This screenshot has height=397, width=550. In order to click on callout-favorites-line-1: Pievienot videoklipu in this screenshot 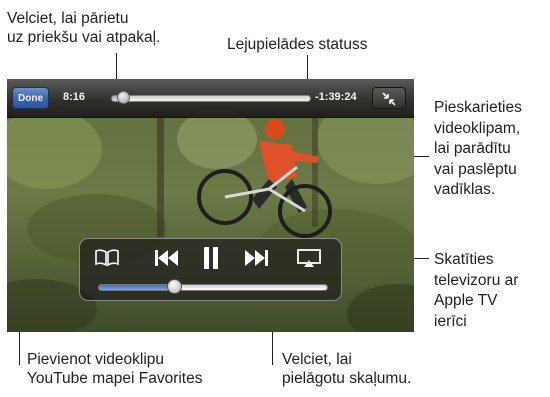, I will do `click(96, 359)`.